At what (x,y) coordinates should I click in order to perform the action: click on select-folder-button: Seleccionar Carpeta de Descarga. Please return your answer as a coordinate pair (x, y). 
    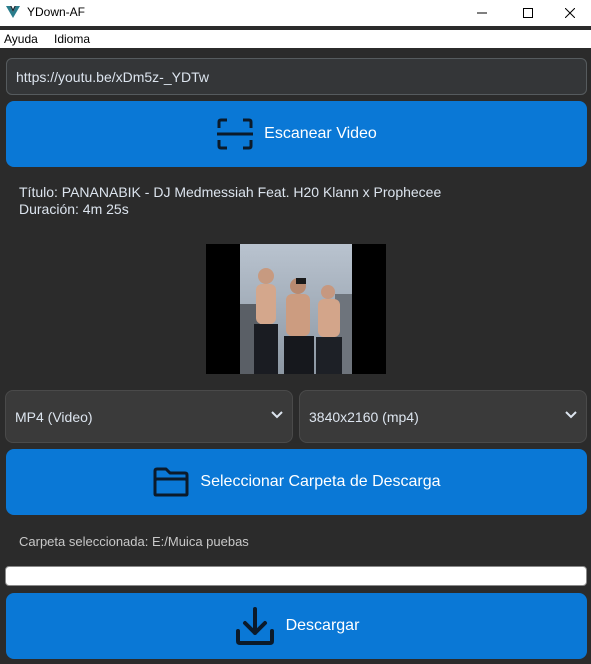
    Looking at the image, I should click on (296, 482).